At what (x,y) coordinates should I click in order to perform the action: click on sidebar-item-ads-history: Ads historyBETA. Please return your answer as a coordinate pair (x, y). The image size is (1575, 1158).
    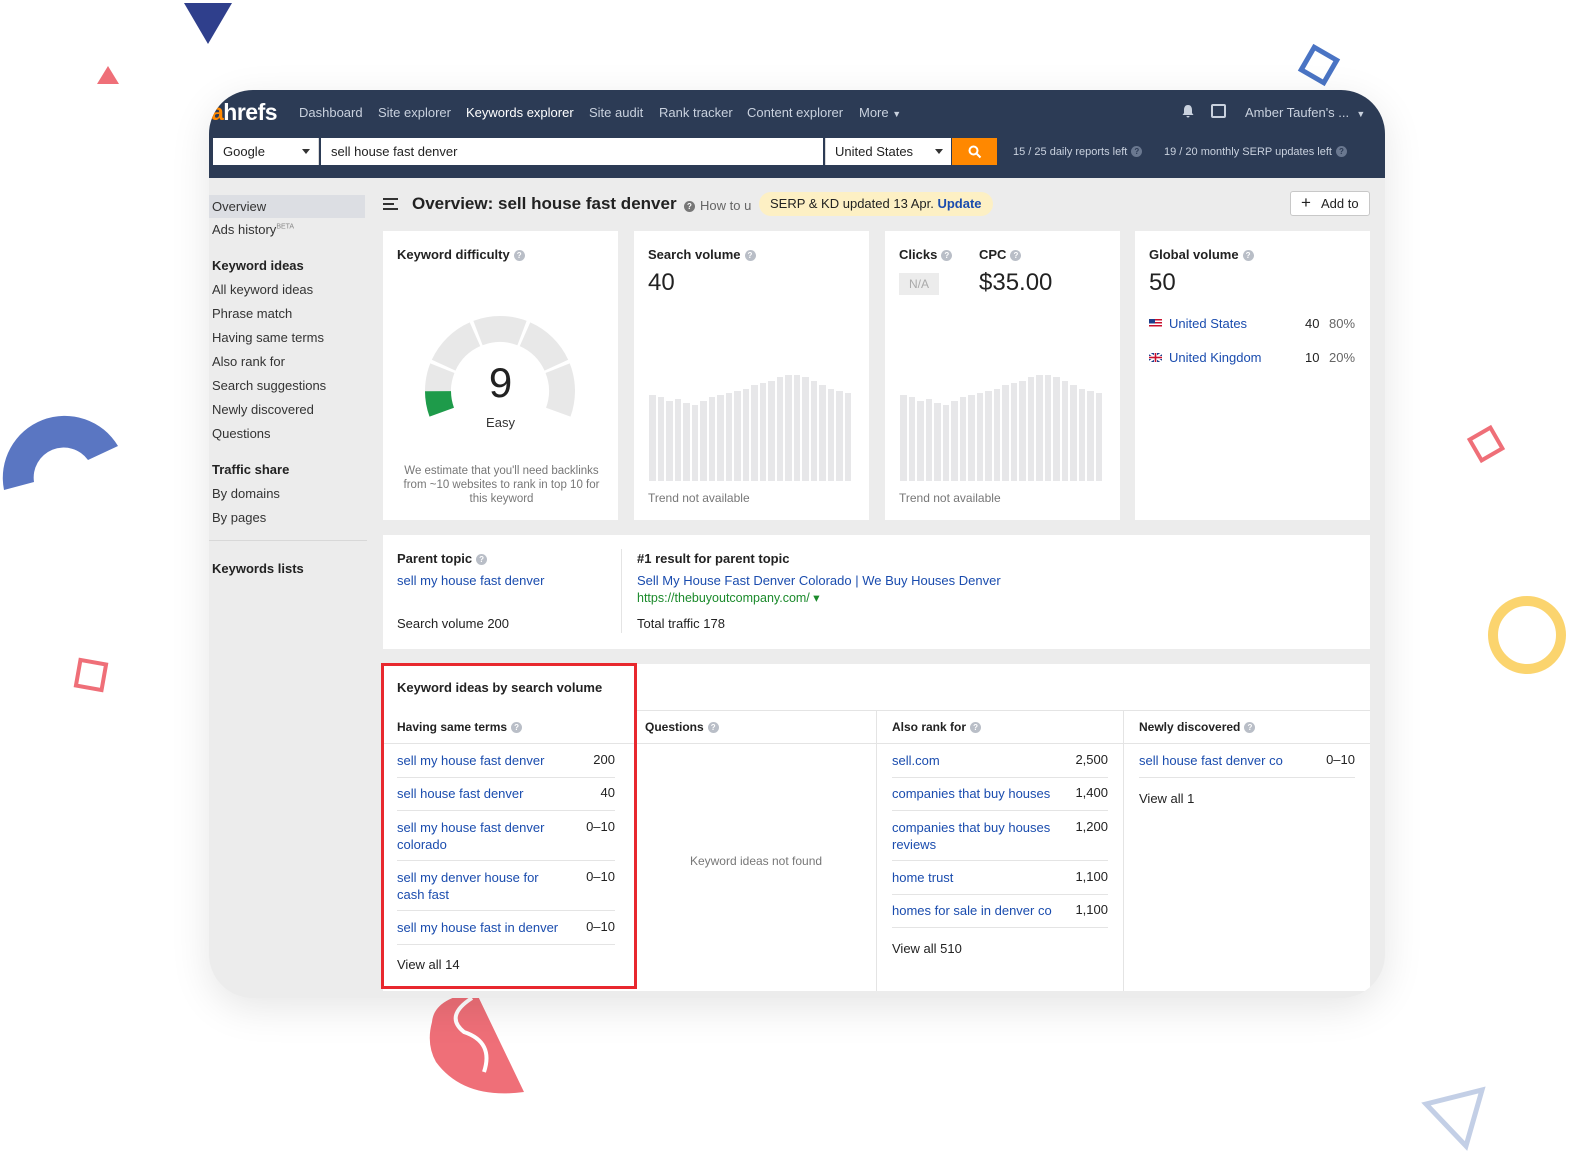
    Looking at the image, I should click on (253, 229).